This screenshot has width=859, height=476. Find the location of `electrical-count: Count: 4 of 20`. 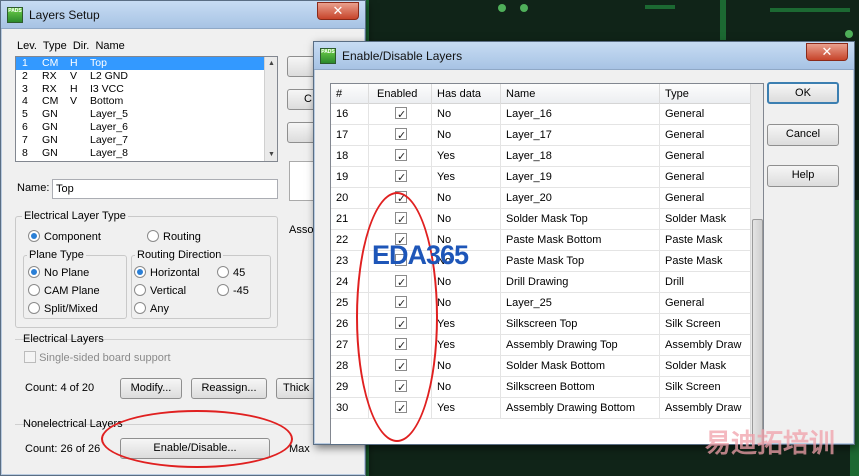

electrical-count: Count: 4 of 20 is located at coordinates (60, 388).